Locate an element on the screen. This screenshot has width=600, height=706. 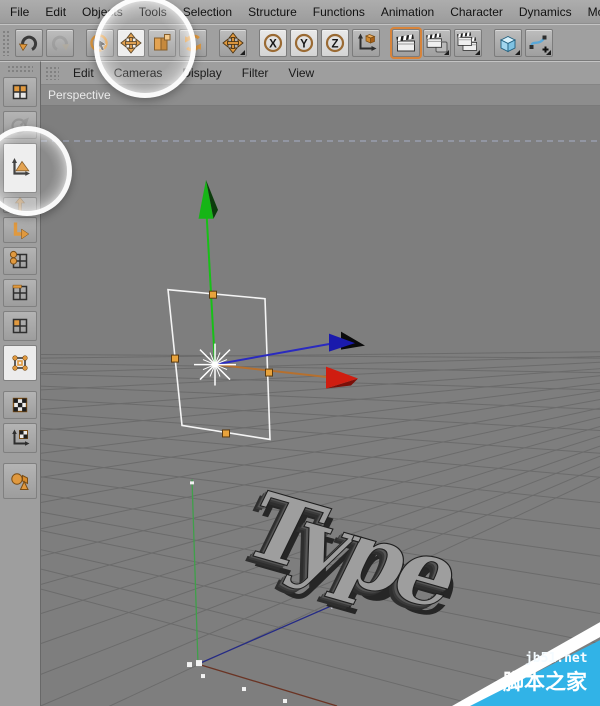
add-cube-object-button is located at coordinates (508, 42).